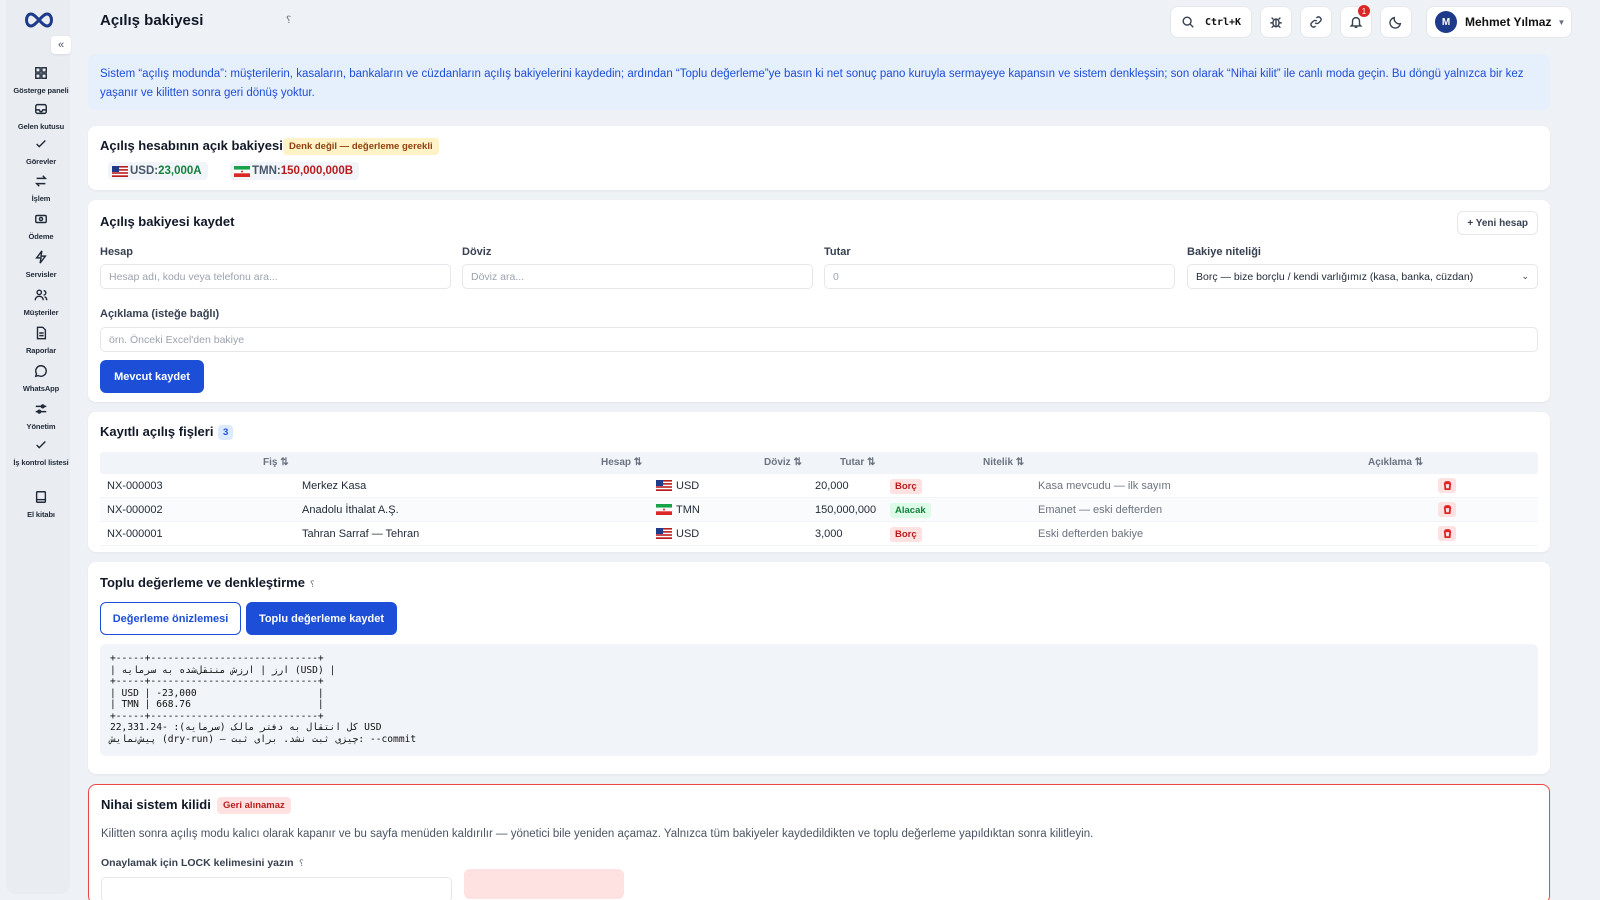 The image size is (1600, 900). I want to click on column-header-amount: Tutar ⇅, so click(857, 462).